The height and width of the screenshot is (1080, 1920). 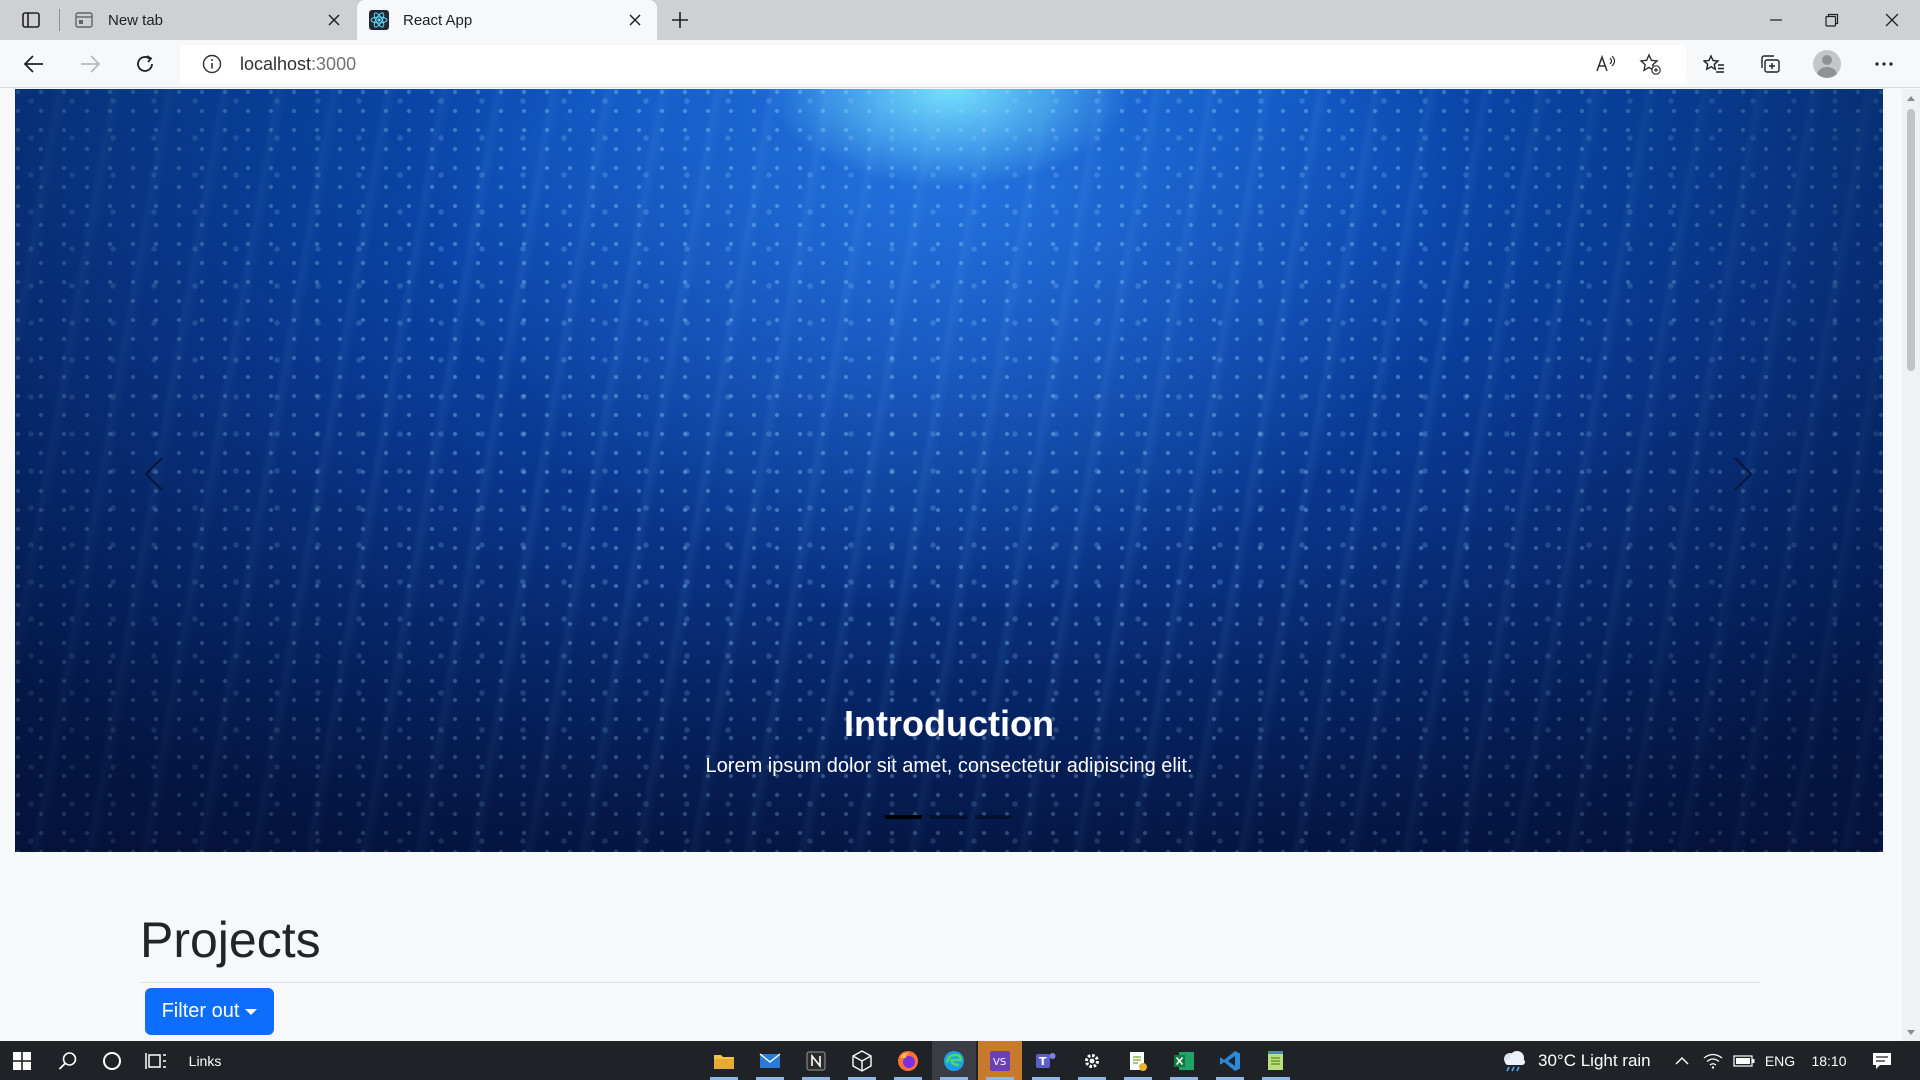 What do you see at coordinates (933, 64) in the screenshot?
I see `address-bar: localhost:3000` at bounding box center [933, 64].